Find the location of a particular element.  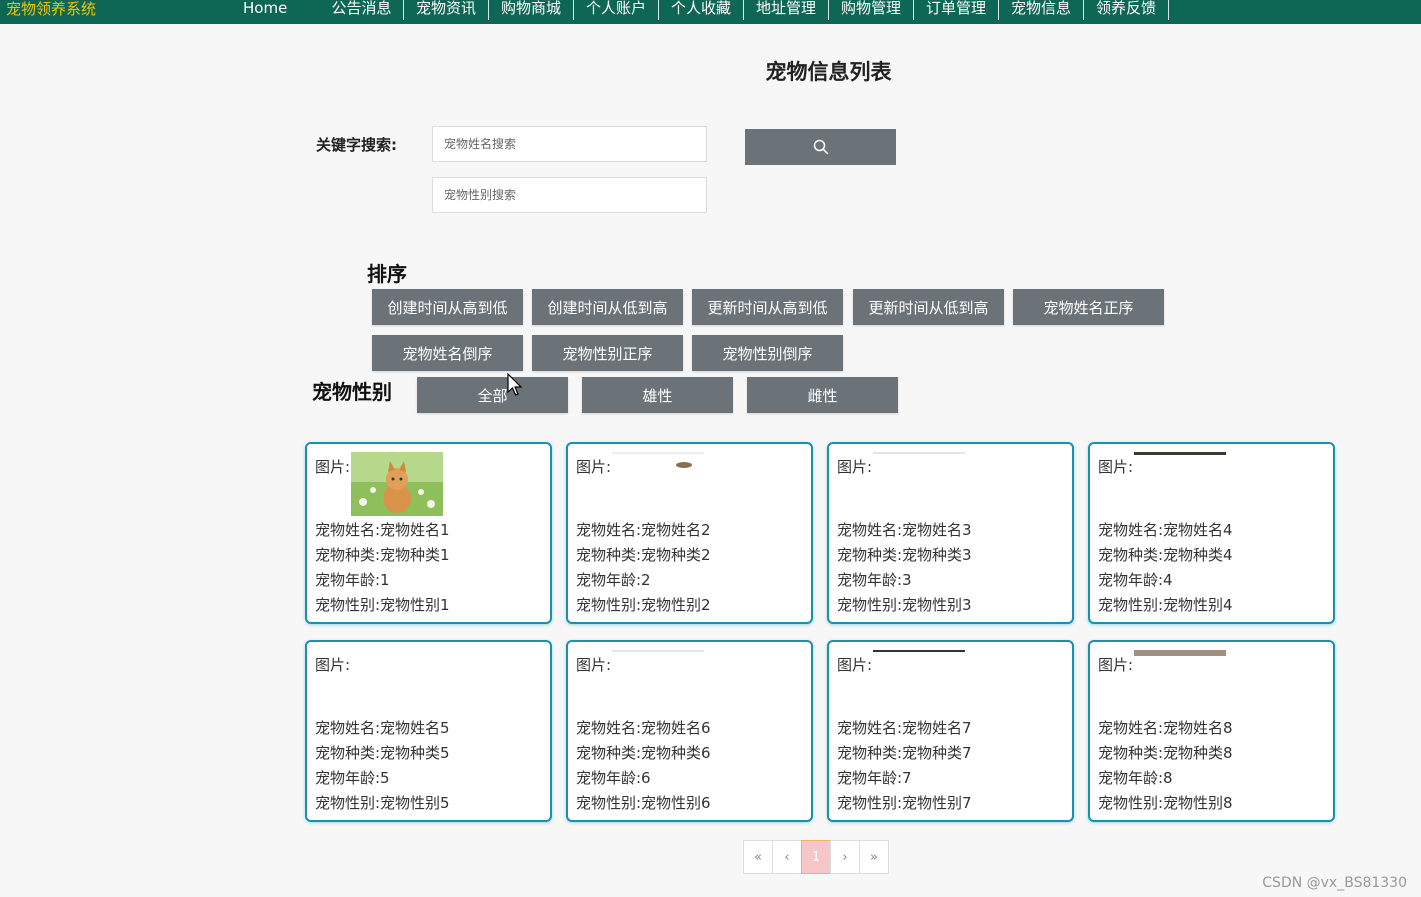

pet-name-search-input is located at coordinates (569, 144).